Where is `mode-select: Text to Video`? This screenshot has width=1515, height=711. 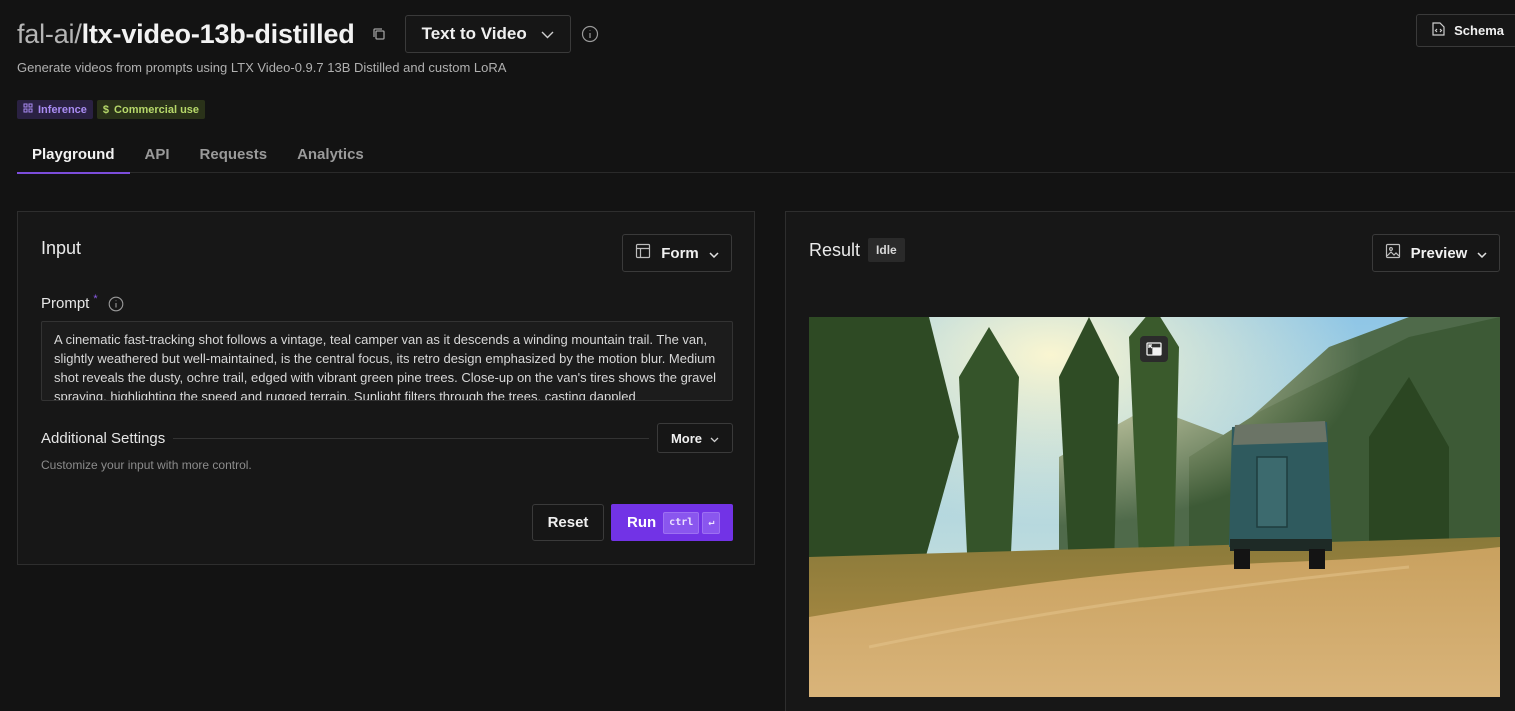 mode-select: Text to Video is located at coordinates (487, 34).